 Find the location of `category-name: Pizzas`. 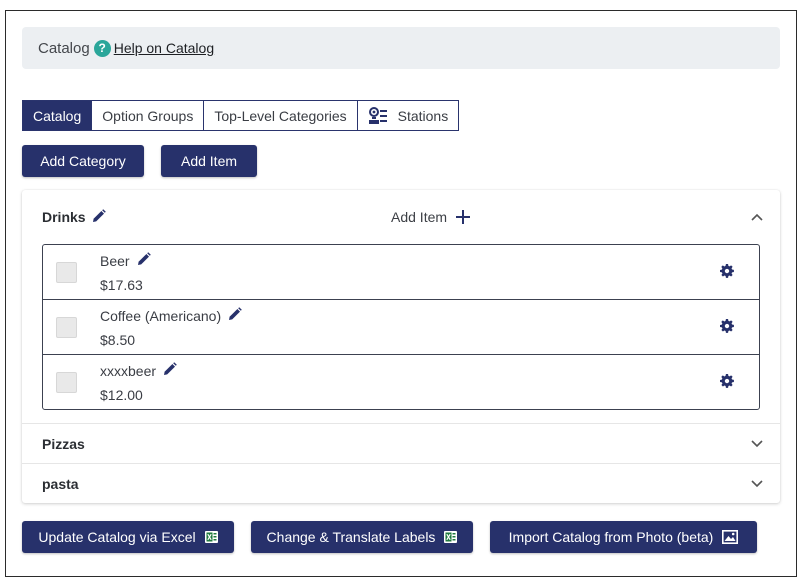

category-name: Pizzas is located at coordinates (63, 443).